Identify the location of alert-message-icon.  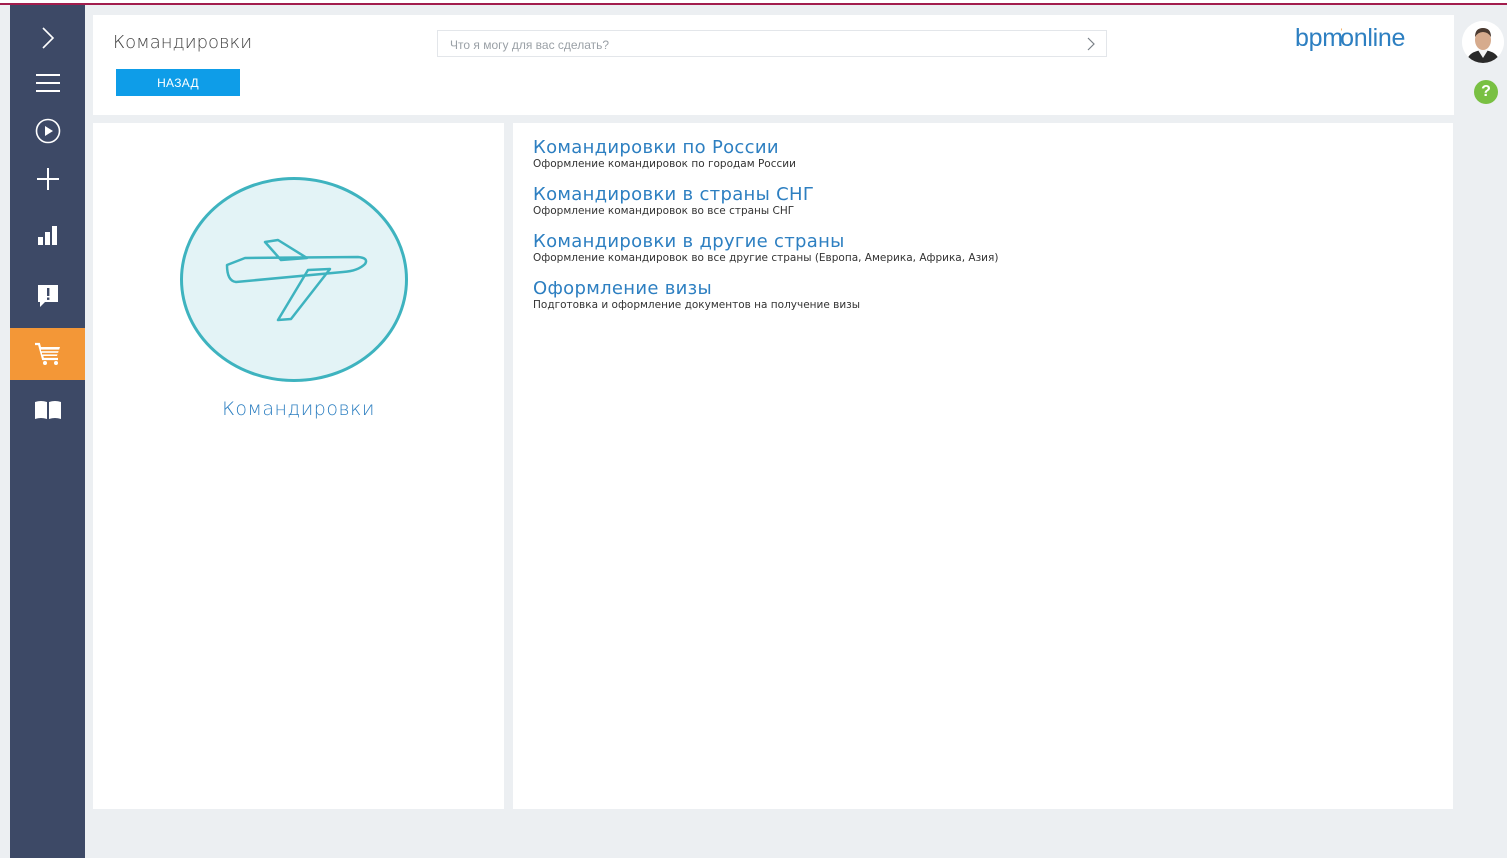
(47, 296).